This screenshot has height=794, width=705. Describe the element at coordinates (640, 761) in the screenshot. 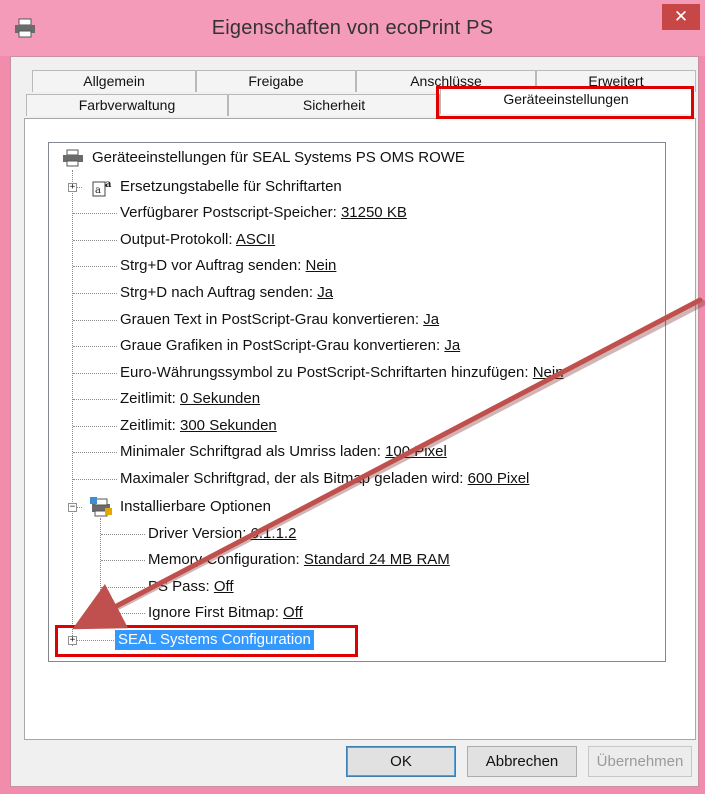

I see `apply-button: Übernehmen` at that location.